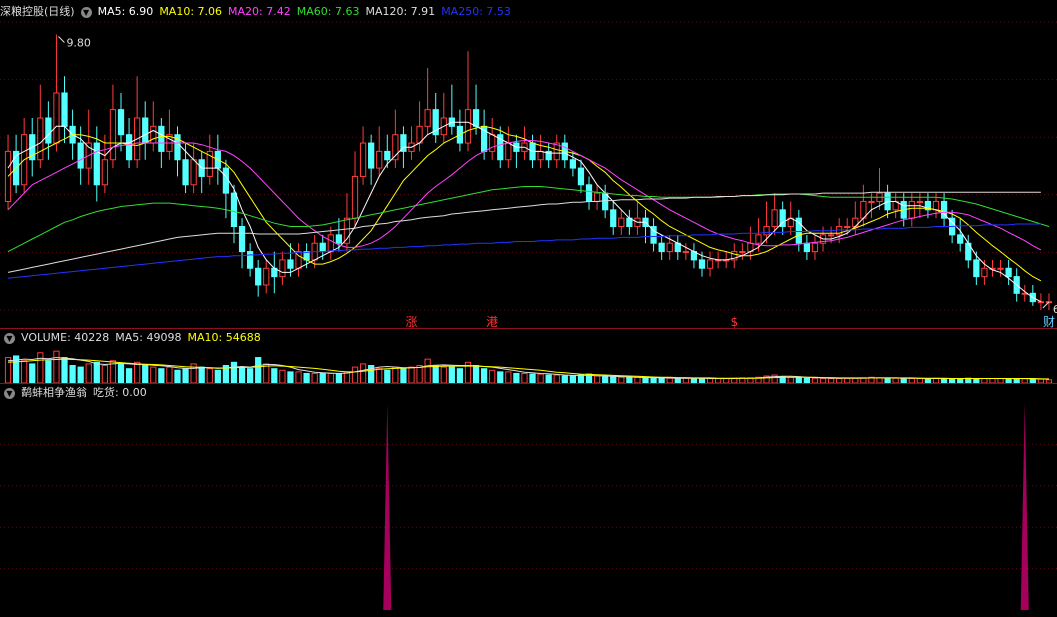 This screenshot has width=1057, height=617. What do you see at coordinates (1049, 322) in the screenshot?
I see `event-marker: 财` at bounding box center [1049, 322].